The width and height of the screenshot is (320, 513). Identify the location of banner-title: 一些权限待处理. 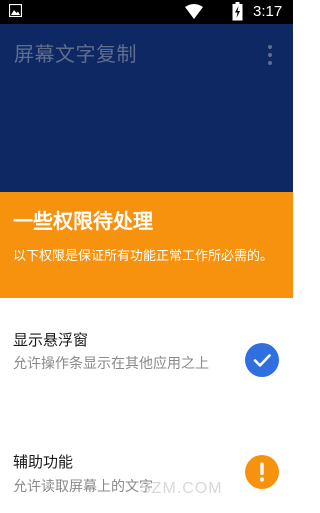
(83, 221).